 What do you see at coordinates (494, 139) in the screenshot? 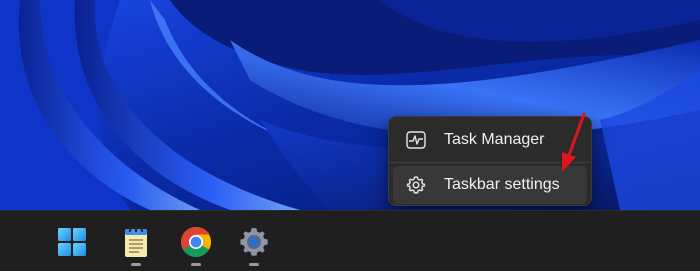
I see `menu-item-label: Task Manager` at bounding box center [494, 139].